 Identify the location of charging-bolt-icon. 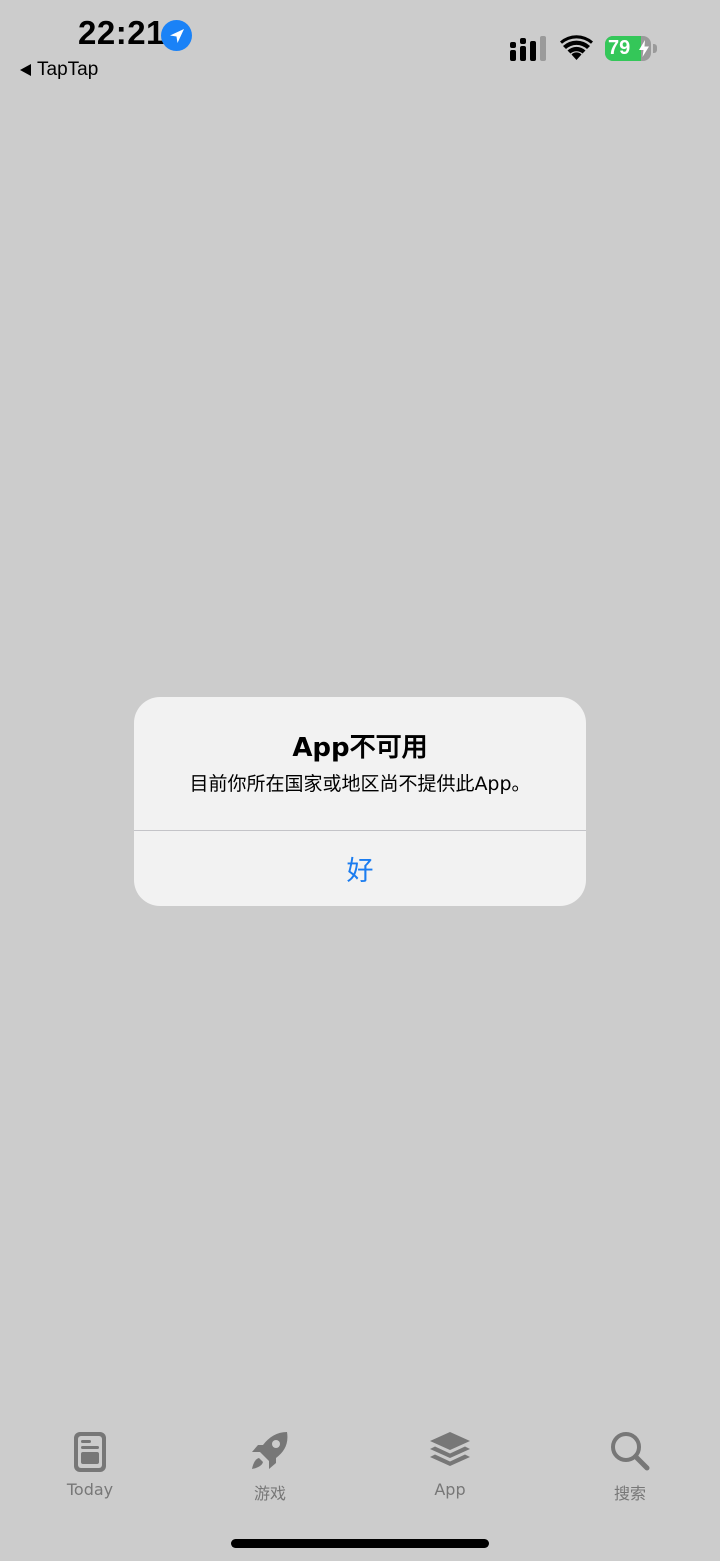
(644, 48).